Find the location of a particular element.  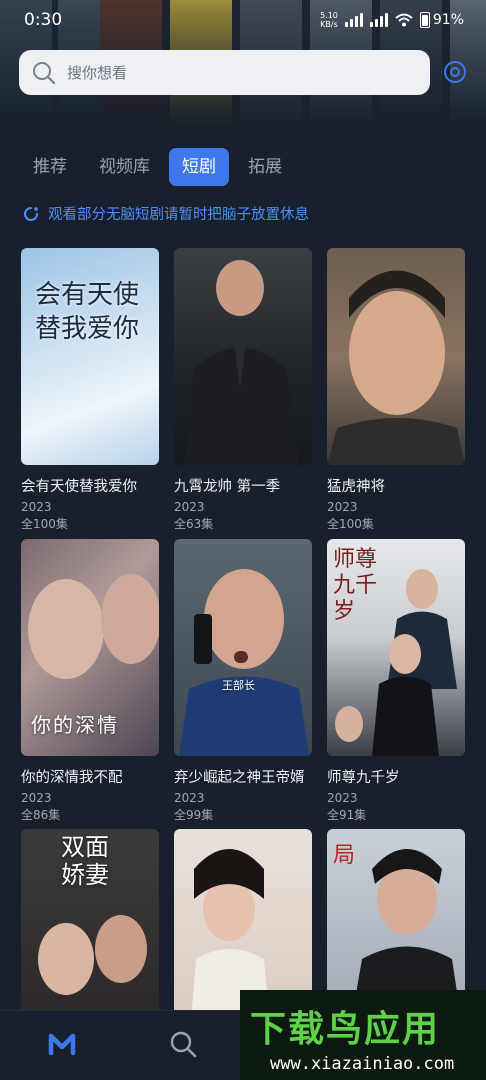

watermark-logo: 下载鸟应用 www.xiazainiao.com is located at coordinates (363, 1035).